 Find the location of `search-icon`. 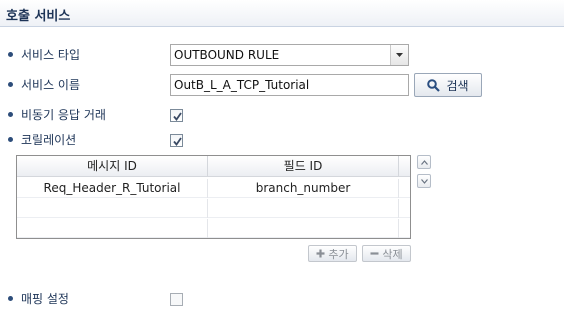

search-icon is located at coordinates (434, 85).